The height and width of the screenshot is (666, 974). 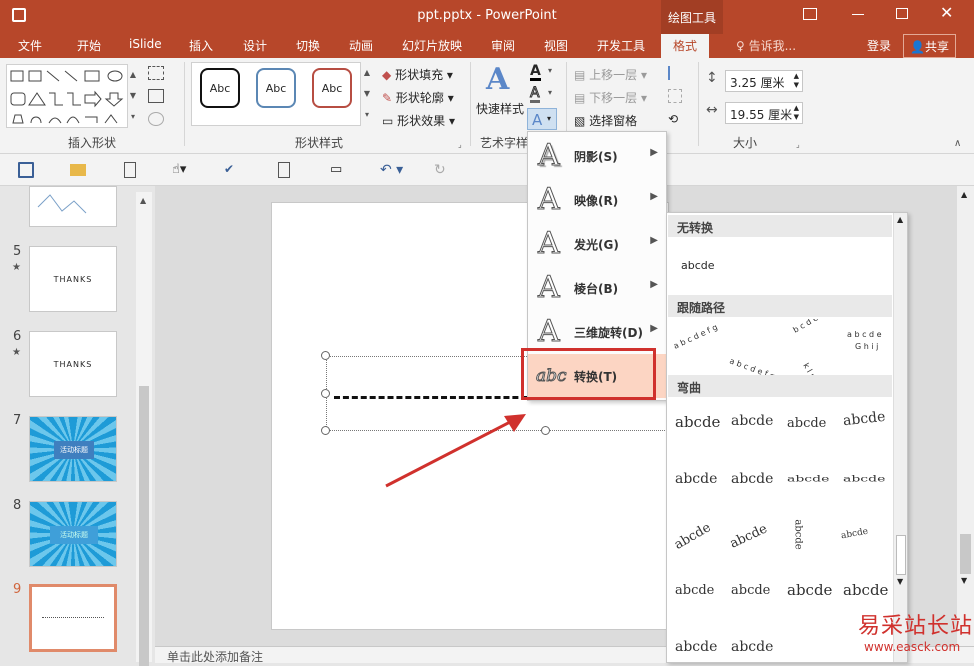 What do you see at coordinates (73, 449) in the screenshot?
I see `slide-thumbnail-7: 活动标题` at bounding box center [73, 449].